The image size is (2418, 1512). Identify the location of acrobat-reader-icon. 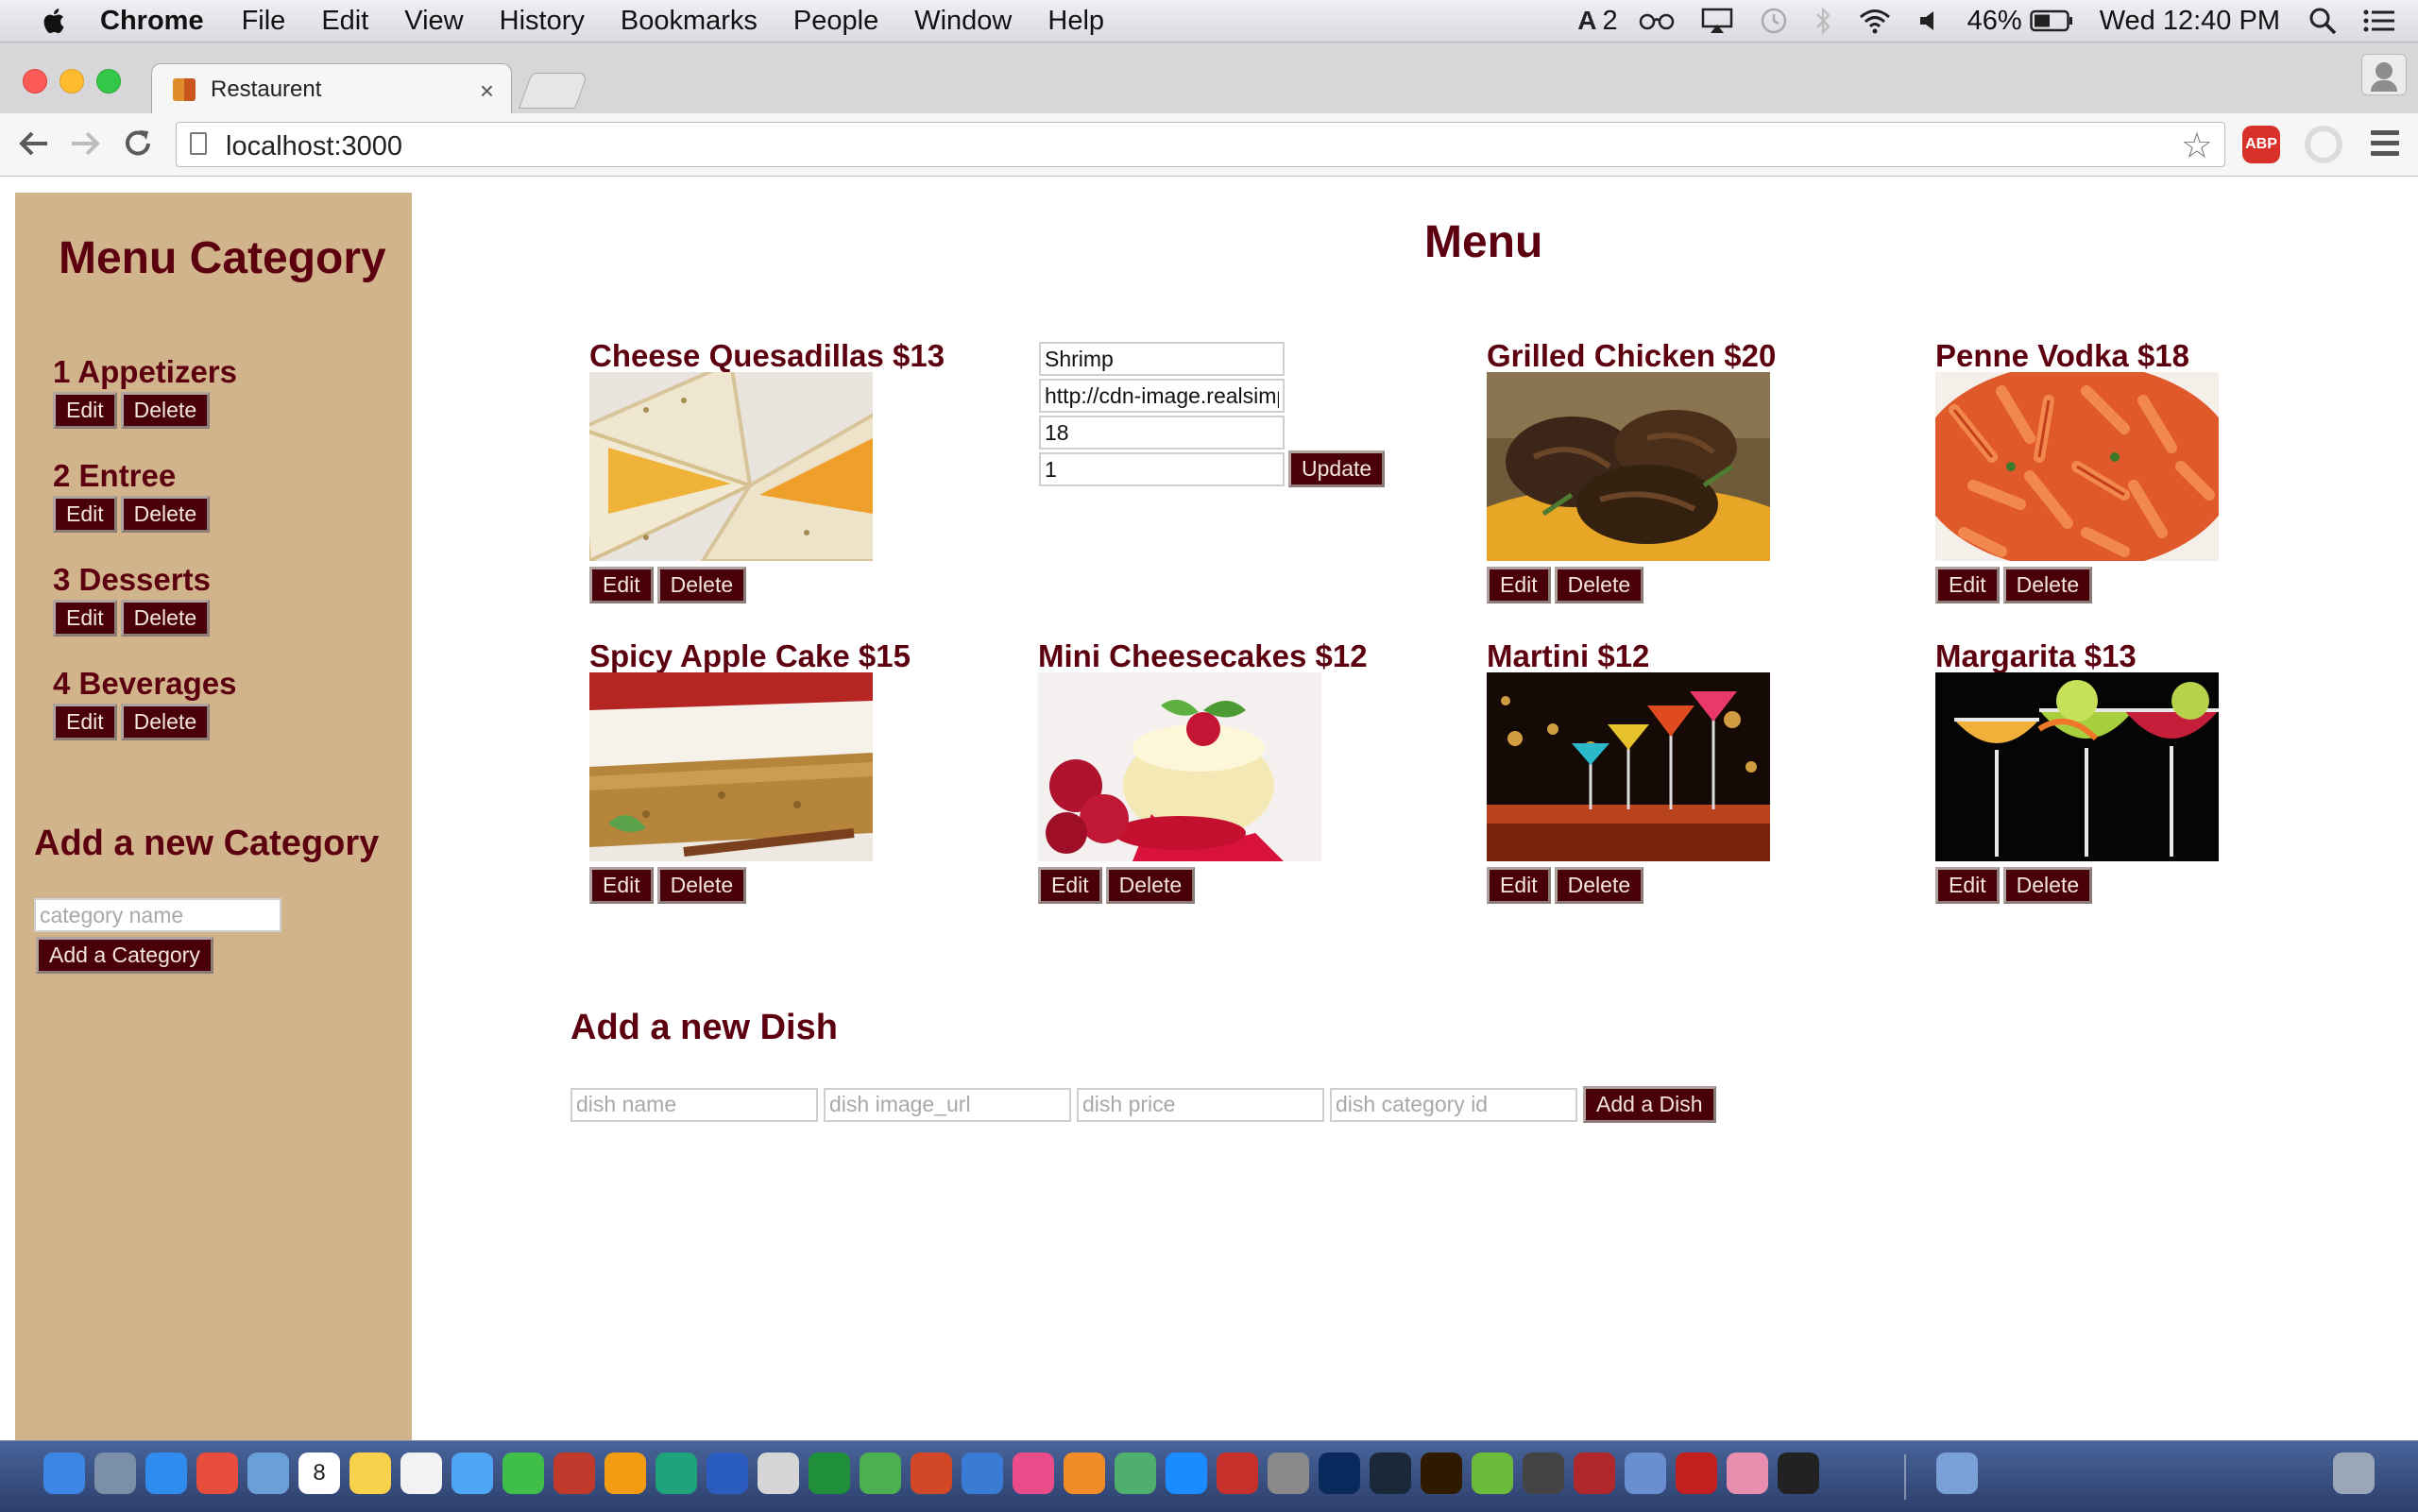
(1697, 1474).